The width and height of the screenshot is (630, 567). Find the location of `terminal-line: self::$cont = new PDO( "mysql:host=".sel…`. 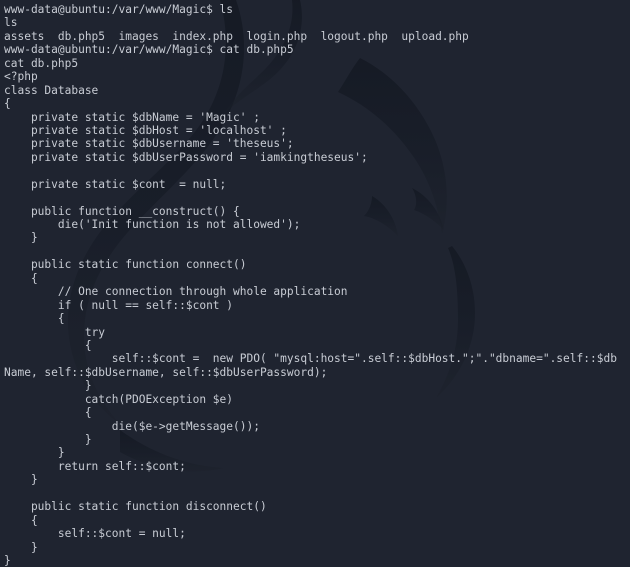

terminal-line: self::$cont = new PDO( "mysql:host=".sel… is located at coordinates (310, 359).